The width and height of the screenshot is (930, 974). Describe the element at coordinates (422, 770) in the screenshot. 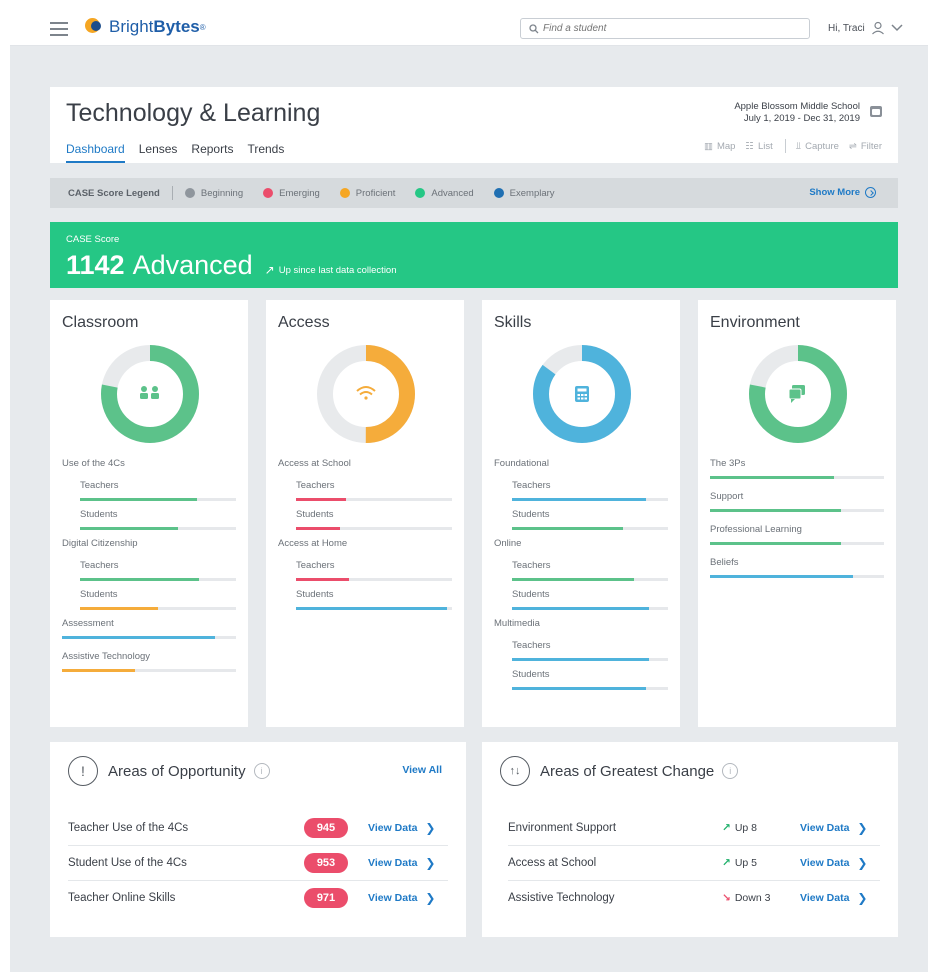

I see `view-all-link: View All` at that location.